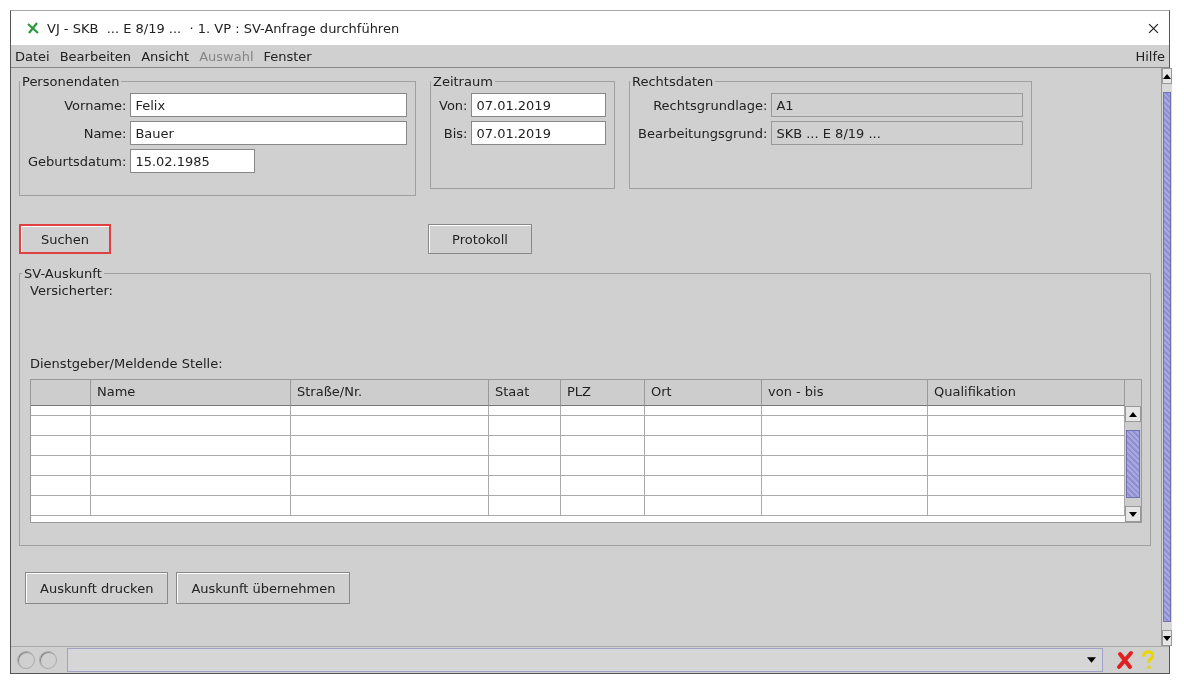 This screenshot has width=1184, height=695. What do you see at coordinates (703, 133) in the screenshot?
I see `field-label: Bearbeitungsgrund:` at bounding box center [703, 133].